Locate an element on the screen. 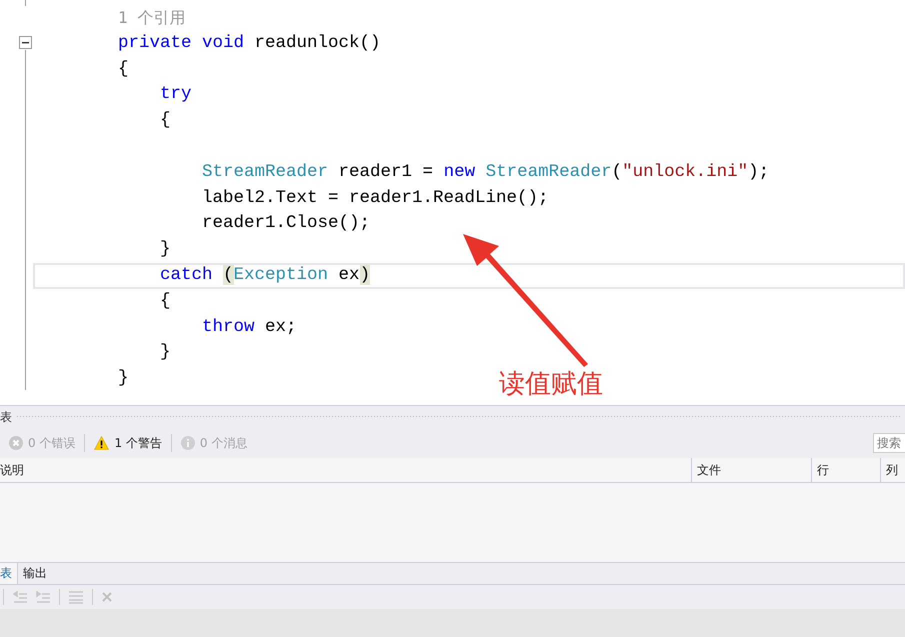 The height and width of the screenshot is (637, 905). collapse-icon is located at coordinates (25, 42).